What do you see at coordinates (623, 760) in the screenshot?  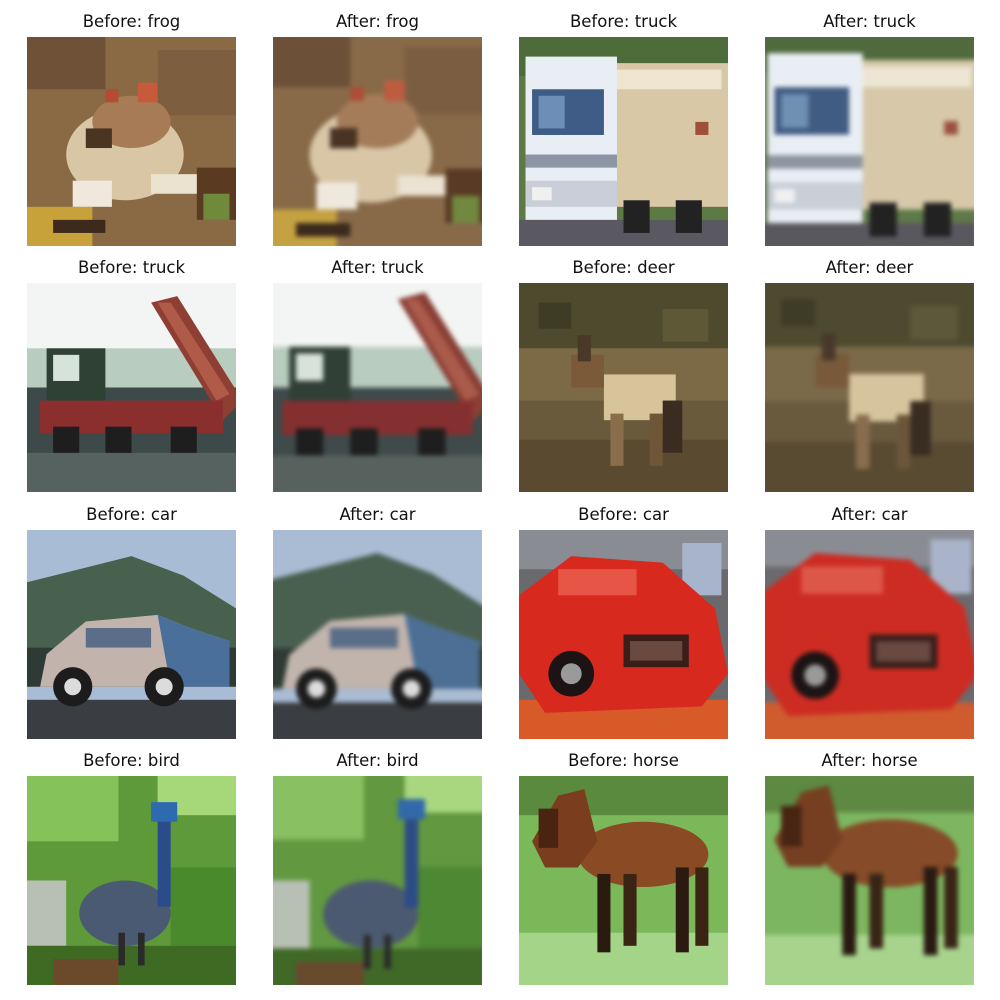 I see `panel-caption: Before: horse` at bounding box center [623, 760].